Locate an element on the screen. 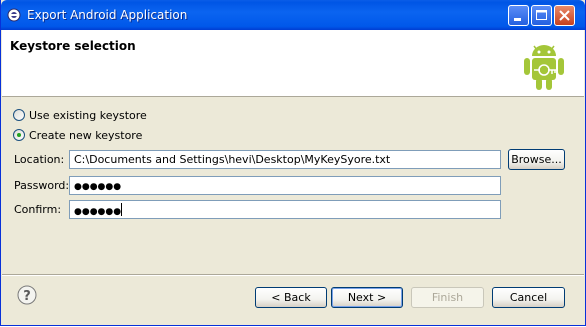  close-icon is located at coordinates (564, 15).